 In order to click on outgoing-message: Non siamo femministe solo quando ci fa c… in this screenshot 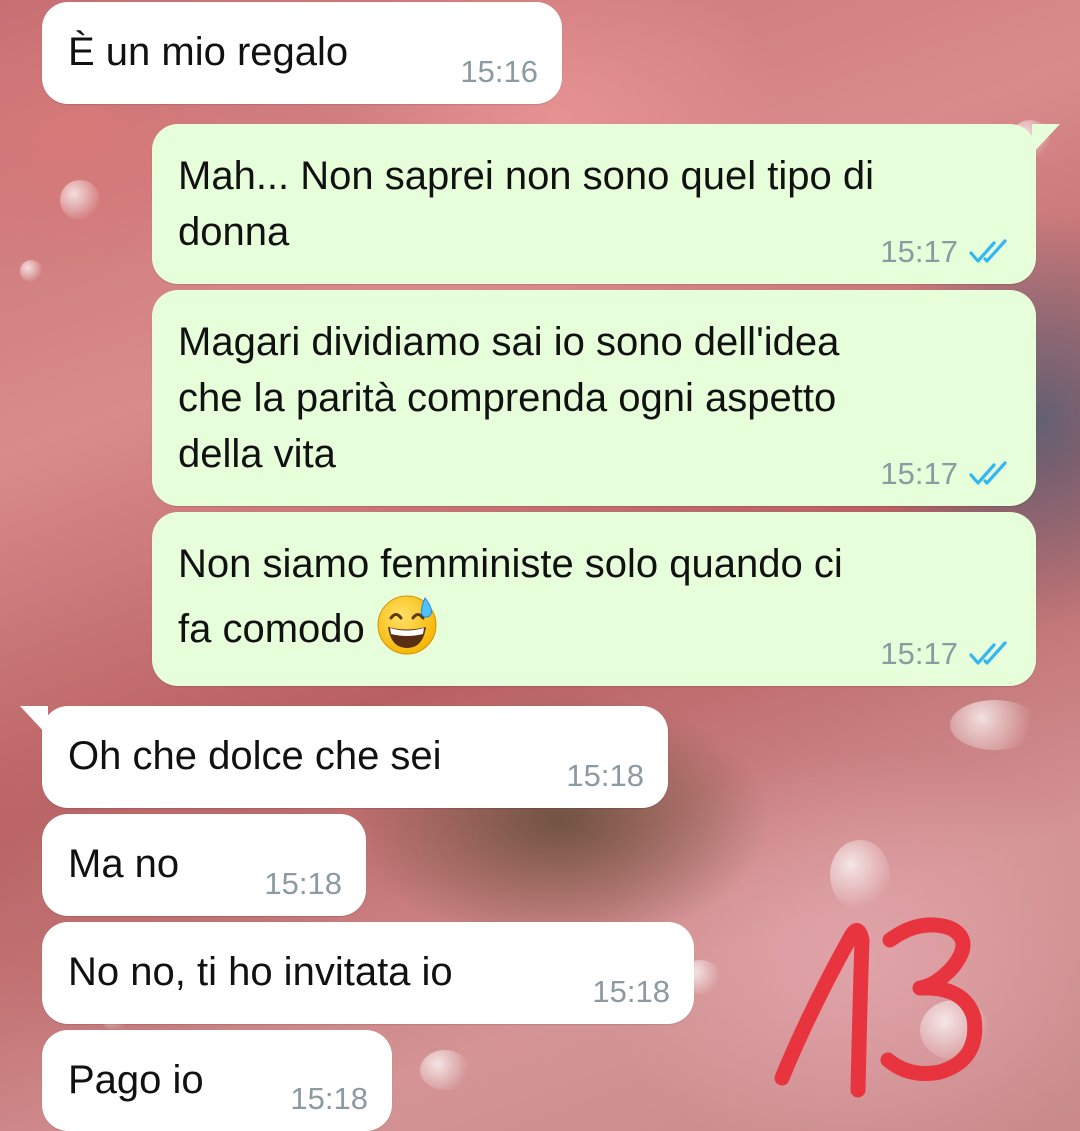, I will do `click(594, 599)`.